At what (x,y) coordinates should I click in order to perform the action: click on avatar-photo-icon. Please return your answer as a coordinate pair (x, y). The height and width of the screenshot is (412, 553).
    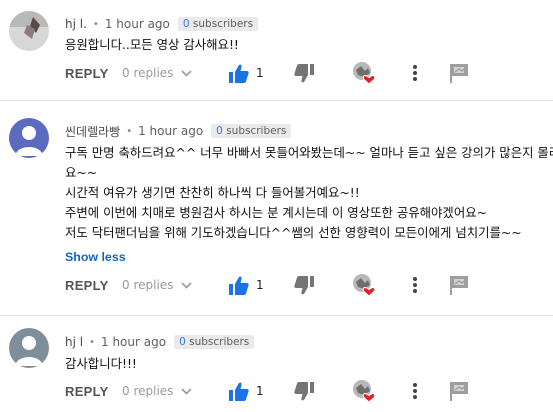
    Looking at the image, I should click on (29, 31).